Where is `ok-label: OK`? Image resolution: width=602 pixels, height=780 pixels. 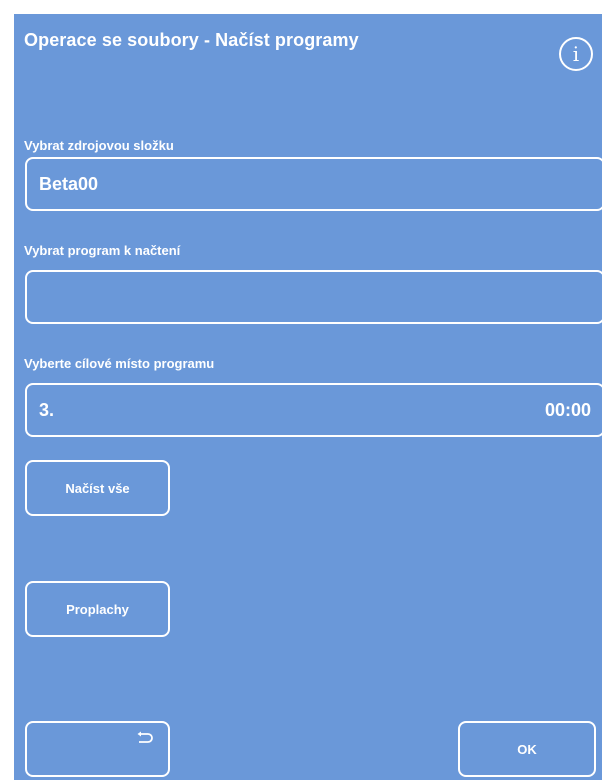
ok-label: OK is located at coordinates (527, 749).